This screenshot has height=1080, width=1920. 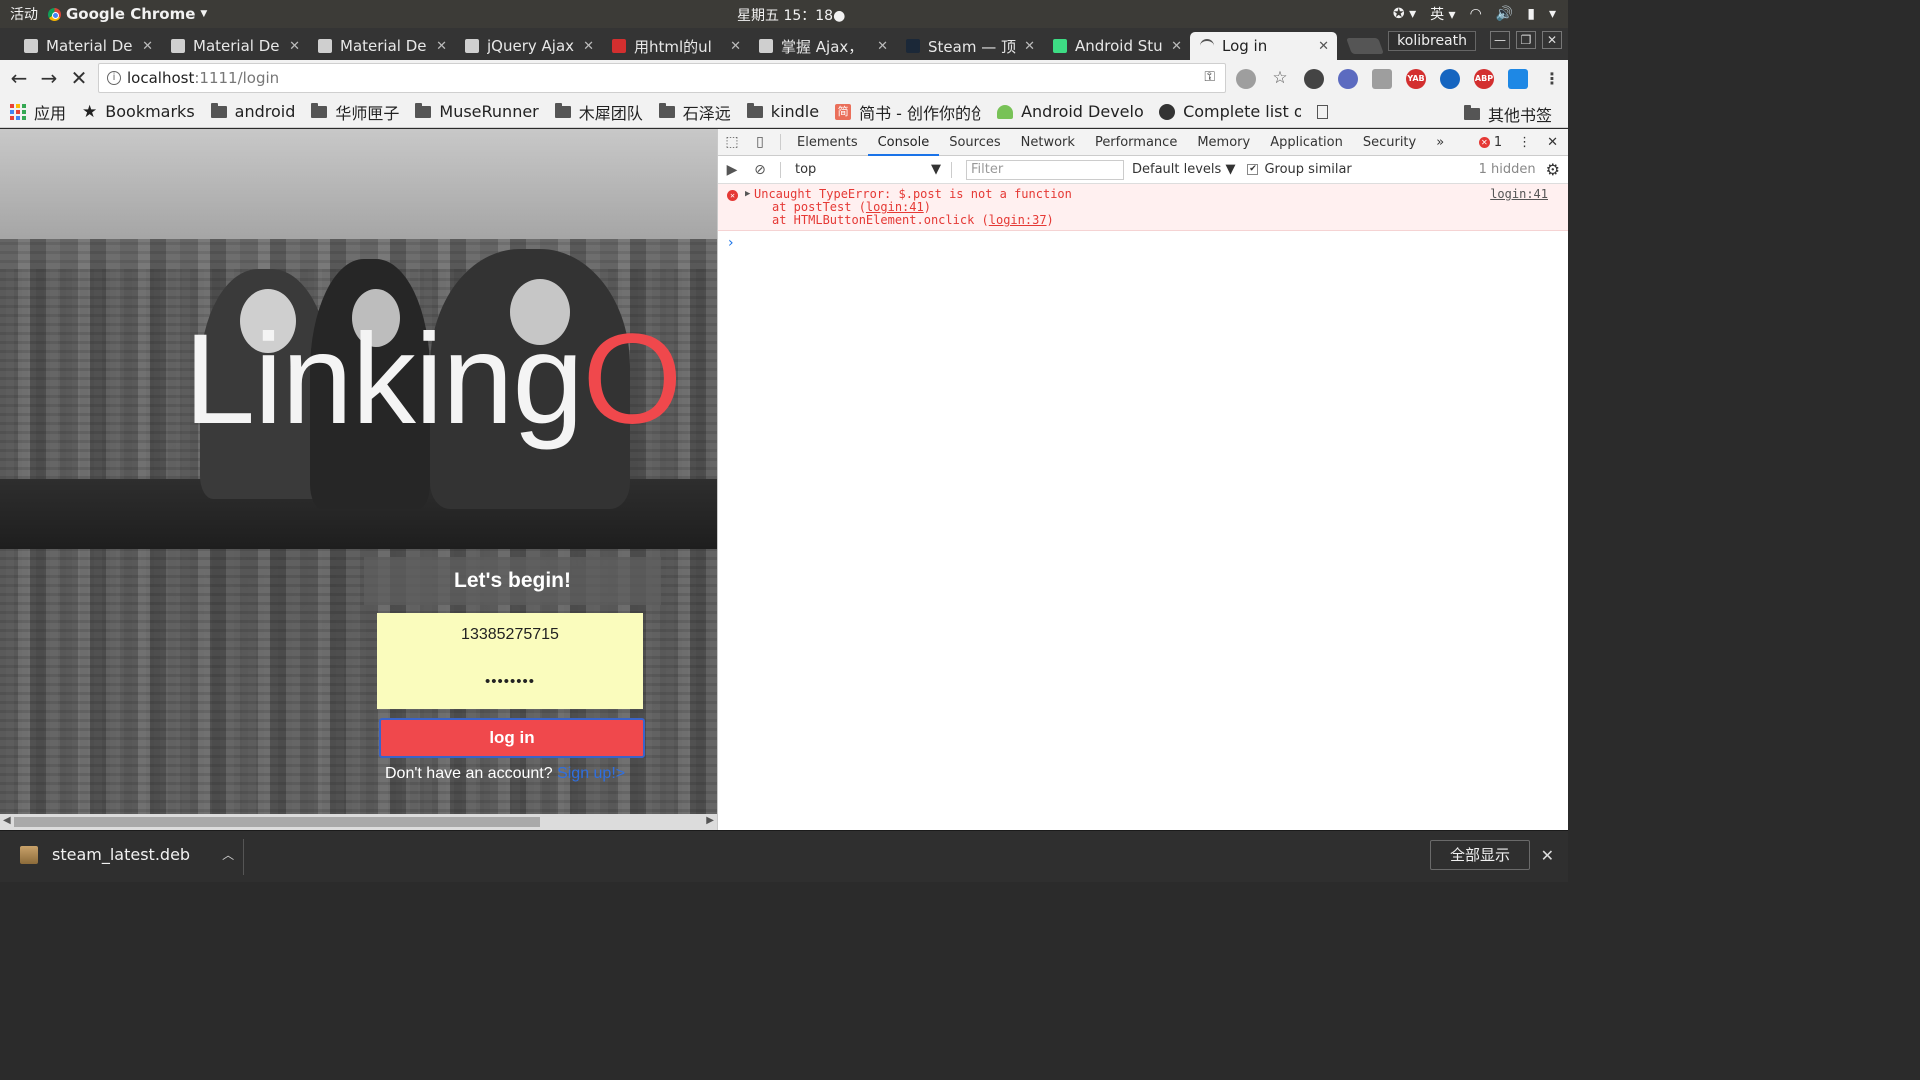 I want to click on app-menu: Google Chrome ▼, so click(x=127, y=14).